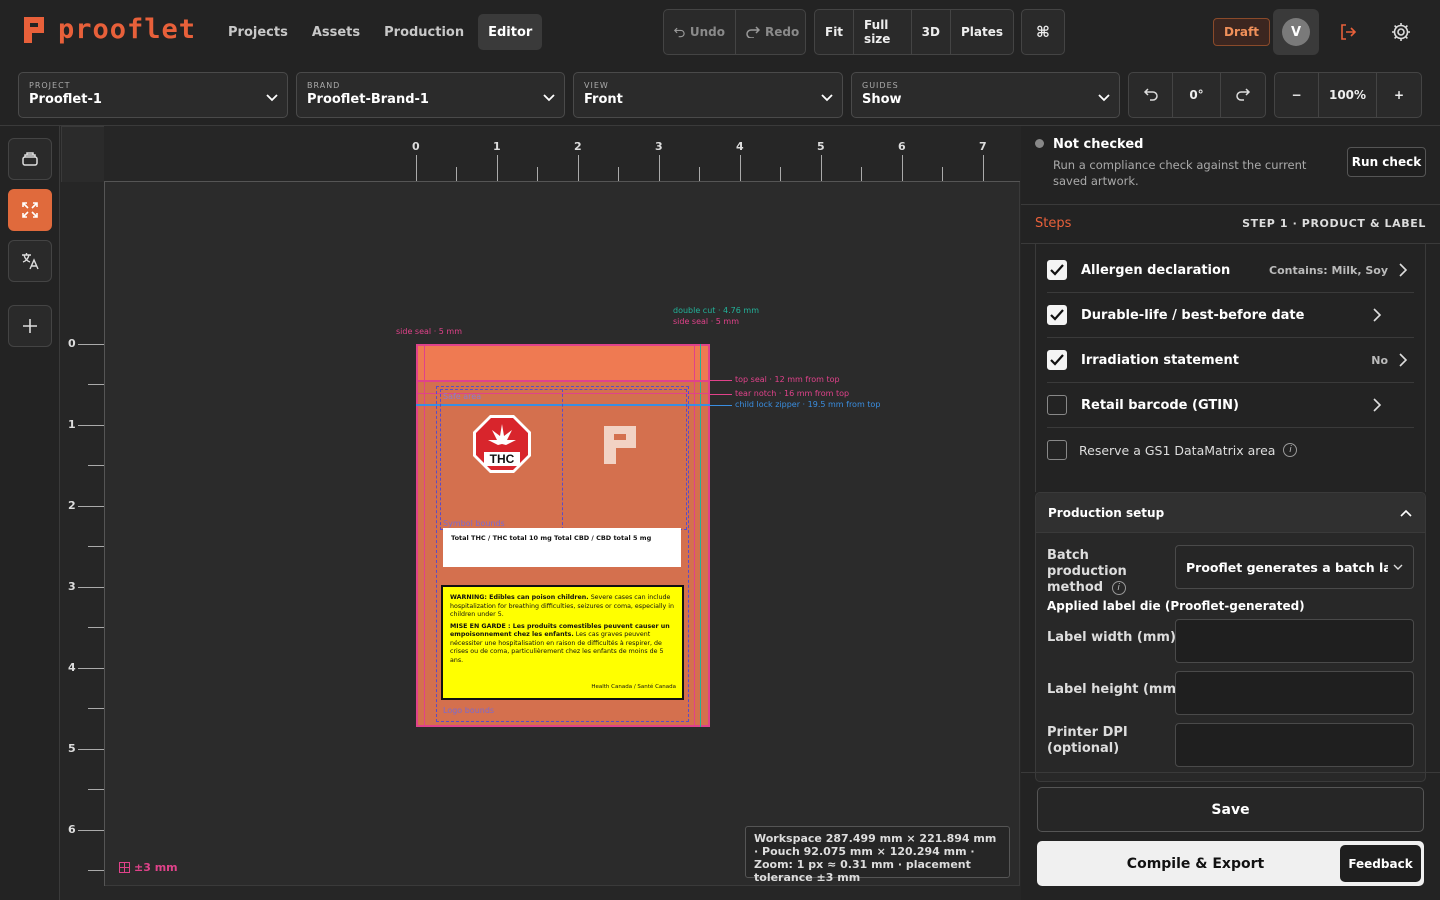  I want to click on plates-button: Plates, so click(982, 32).